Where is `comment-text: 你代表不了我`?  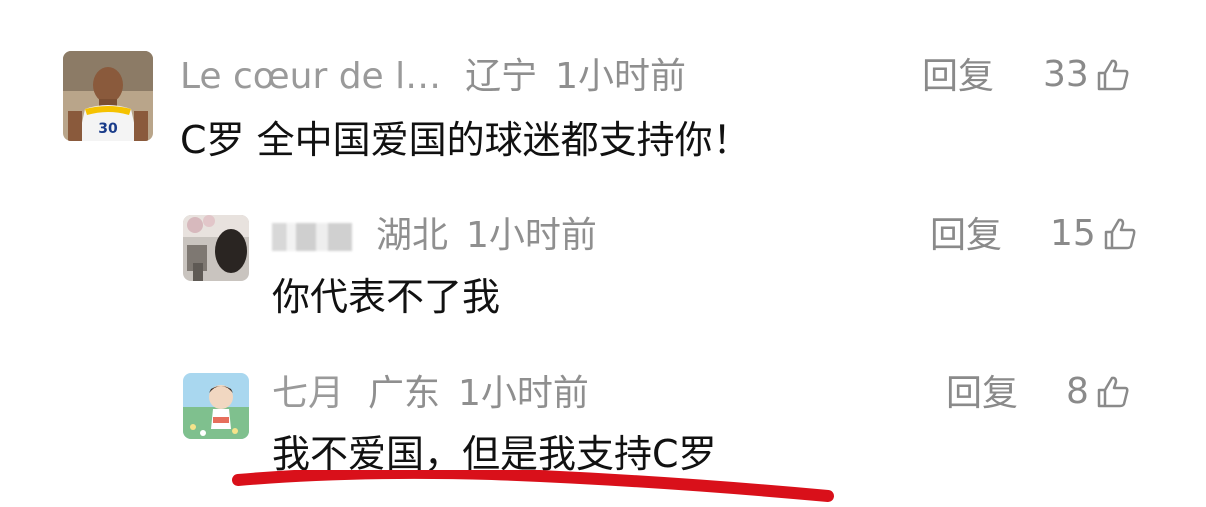 comment-text: 你代表不了我 is located at coordinates (386, 297).